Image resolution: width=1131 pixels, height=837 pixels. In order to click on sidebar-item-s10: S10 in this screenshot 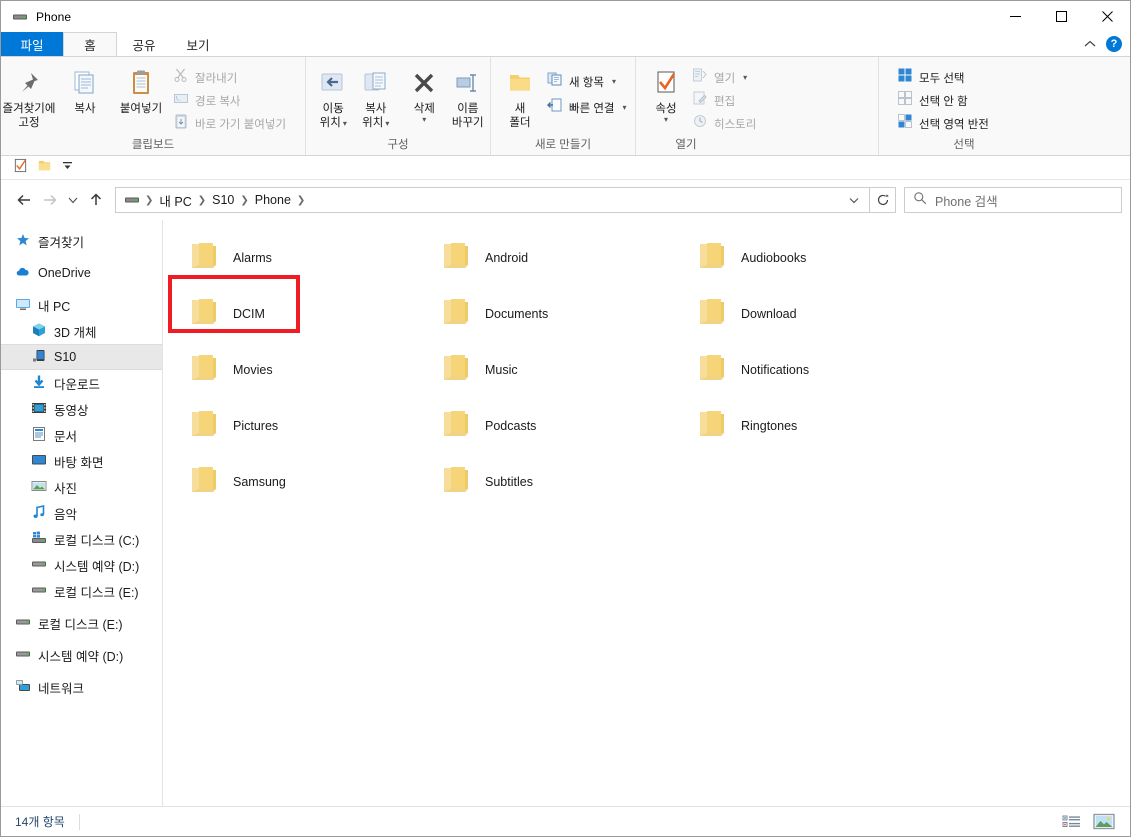, I will do `click(81, 357)`.